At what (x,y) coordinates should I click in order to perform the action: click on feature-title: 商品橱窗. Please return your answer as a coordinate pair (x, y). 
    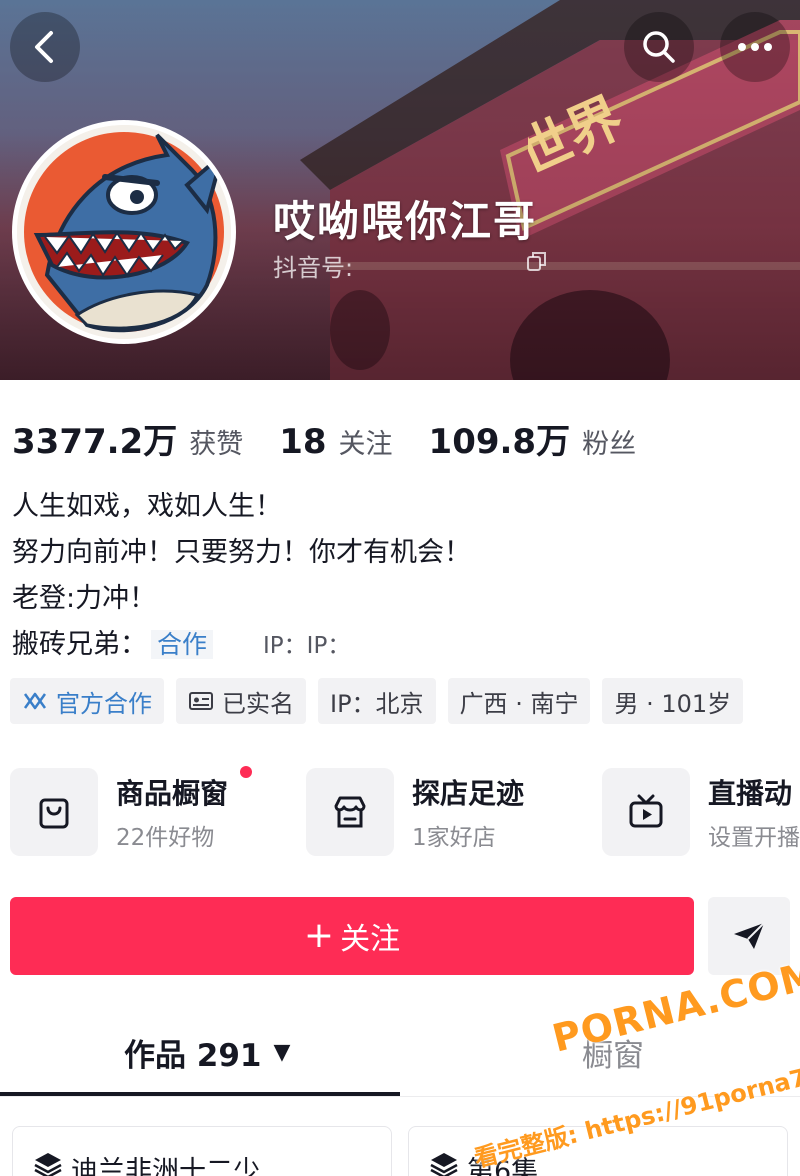
    Looking at the image, I should click on (172, 793).